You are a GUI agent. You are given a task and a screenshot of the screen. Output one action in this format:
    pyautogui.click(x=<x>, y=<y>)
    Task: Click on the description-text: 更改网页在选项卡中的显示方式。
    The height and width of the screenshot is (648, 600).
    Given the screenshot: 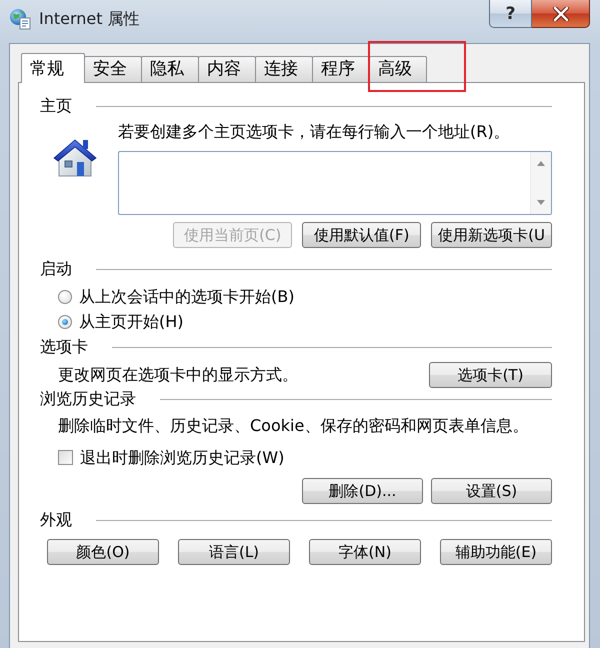 What is the action you would take?
    pyautogui.click(x=178, y=375)
    